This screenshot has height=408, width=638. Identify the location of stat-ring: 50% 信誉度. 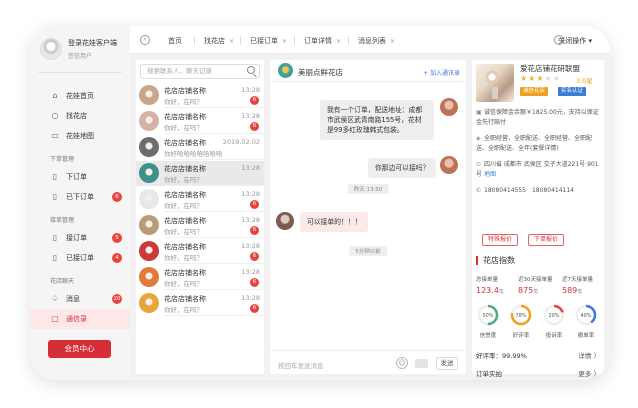
(488, 321).